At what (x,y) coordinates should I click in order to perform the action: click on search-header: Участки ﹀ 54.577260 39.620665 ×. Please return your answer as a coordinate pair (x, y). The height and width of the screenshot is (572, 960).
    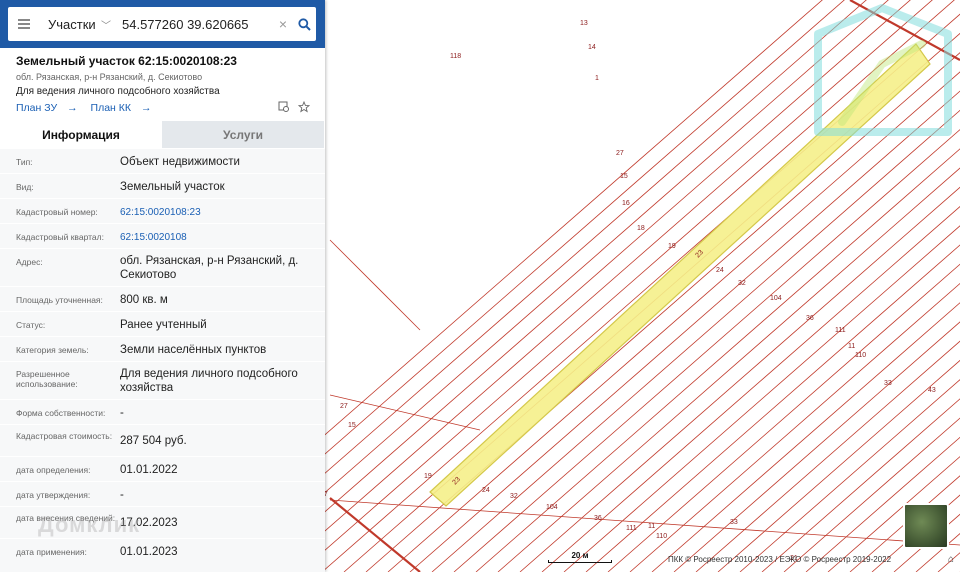
    Looking at the image, I should click on (162, 24).